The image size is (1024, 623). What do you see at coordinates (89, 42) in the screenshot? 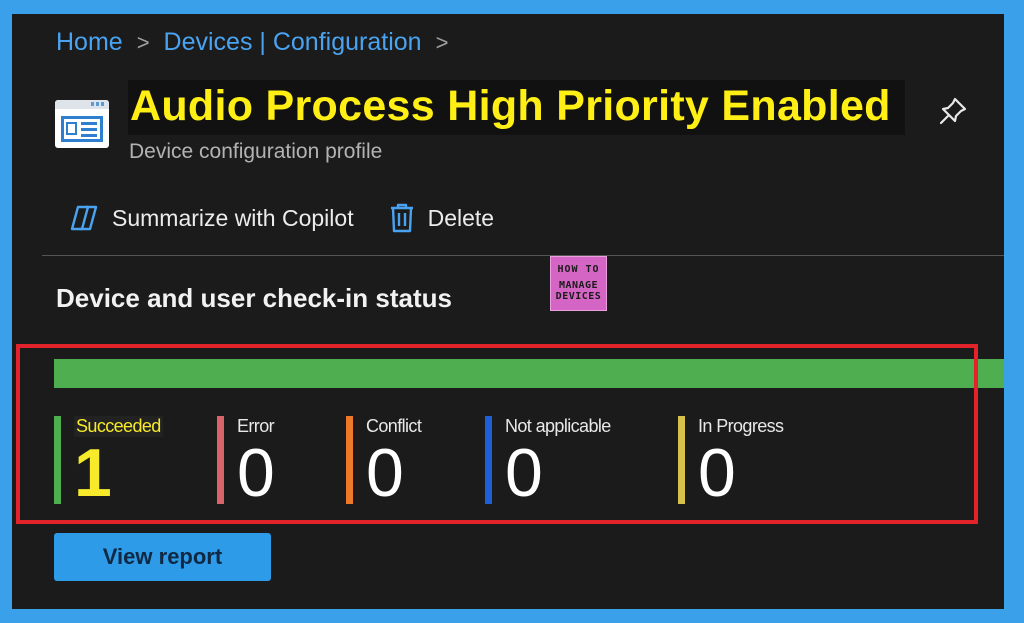
I see `breadcrumb-home-link: Home` at bounding box center [89, 42].